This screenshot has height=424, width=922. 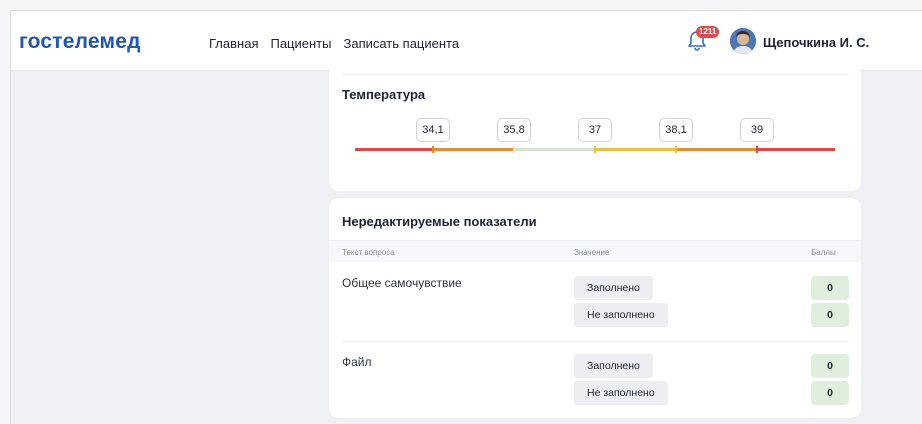 I want to click on temperature-threshold: 38,1, so click(x=676, y=130).